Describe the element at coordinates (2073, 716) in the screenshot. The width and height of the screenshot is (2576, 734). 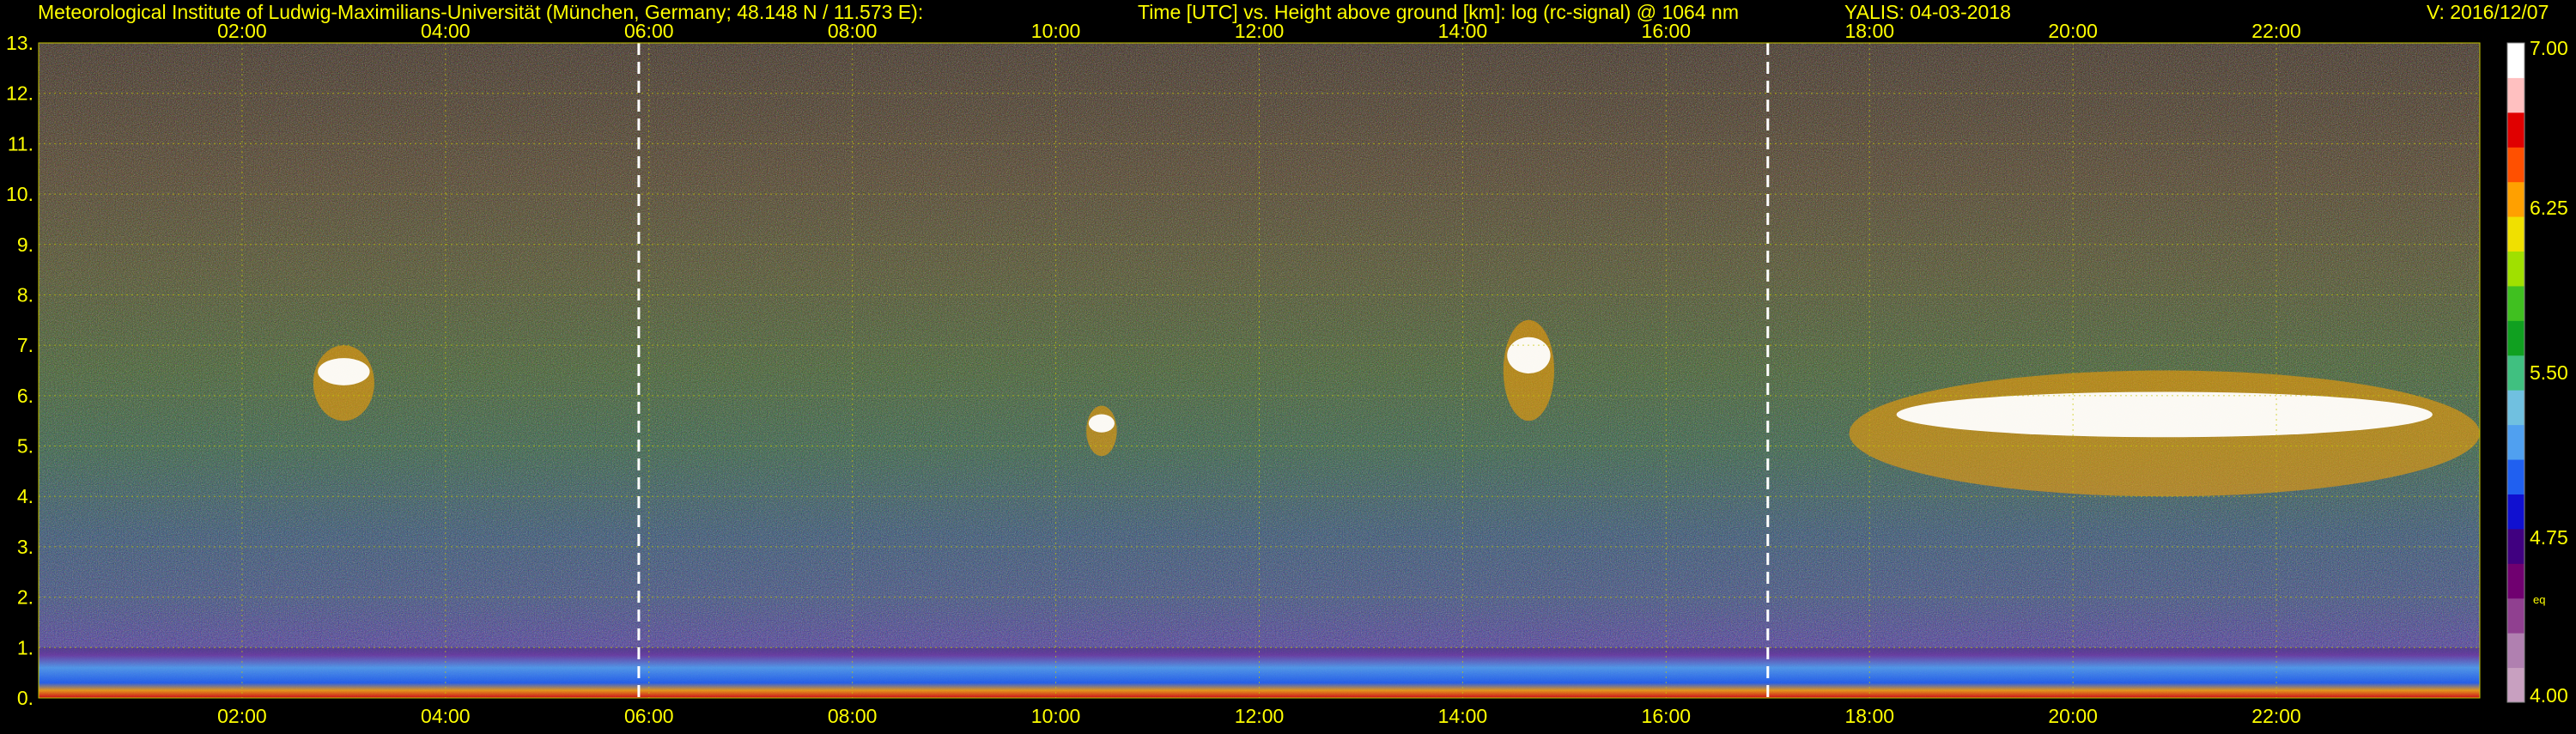
I see `x-tick-label-bottom: 20:00` at that location.